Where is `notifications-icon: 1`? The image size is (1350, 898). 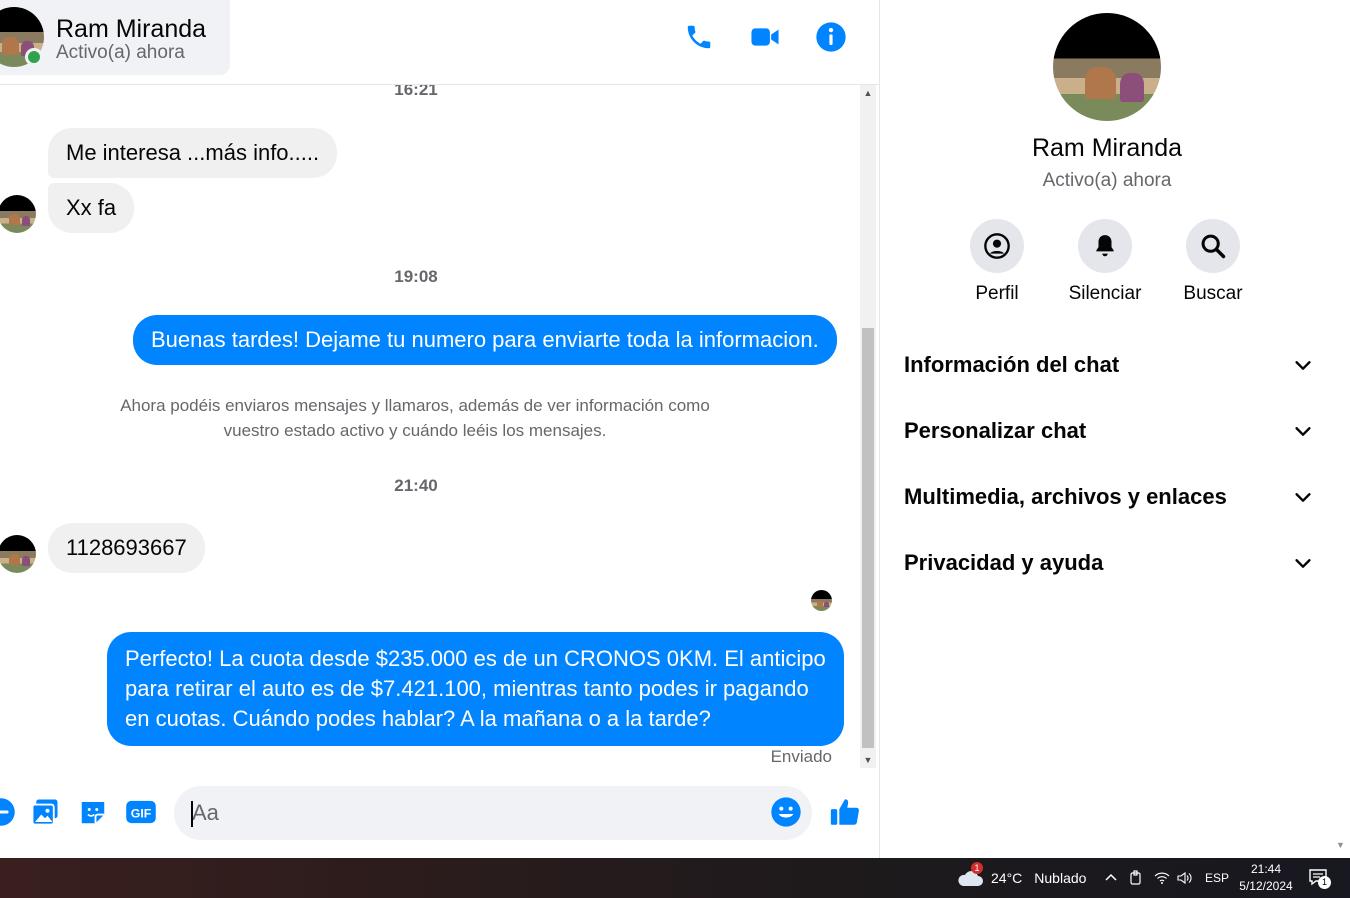 notifications-icon: 1 is located at coordinates (1319, 878).